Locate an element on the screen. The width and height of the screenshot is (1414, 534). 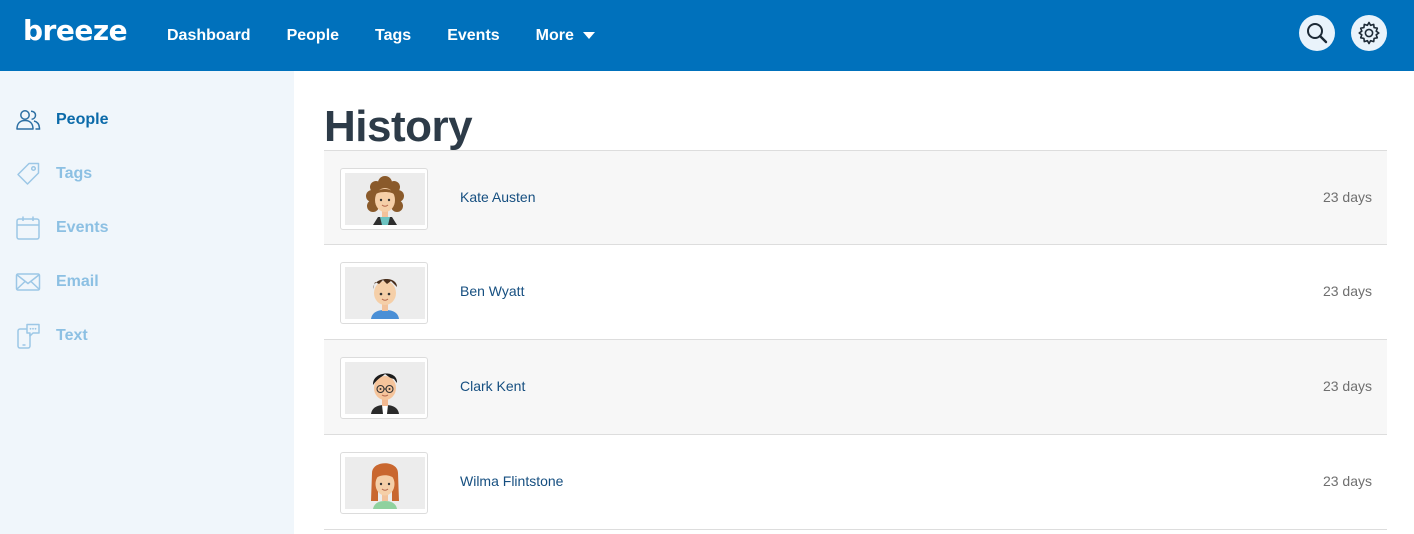
sidebar-item-text: Text is located at coordinates (147, 336).